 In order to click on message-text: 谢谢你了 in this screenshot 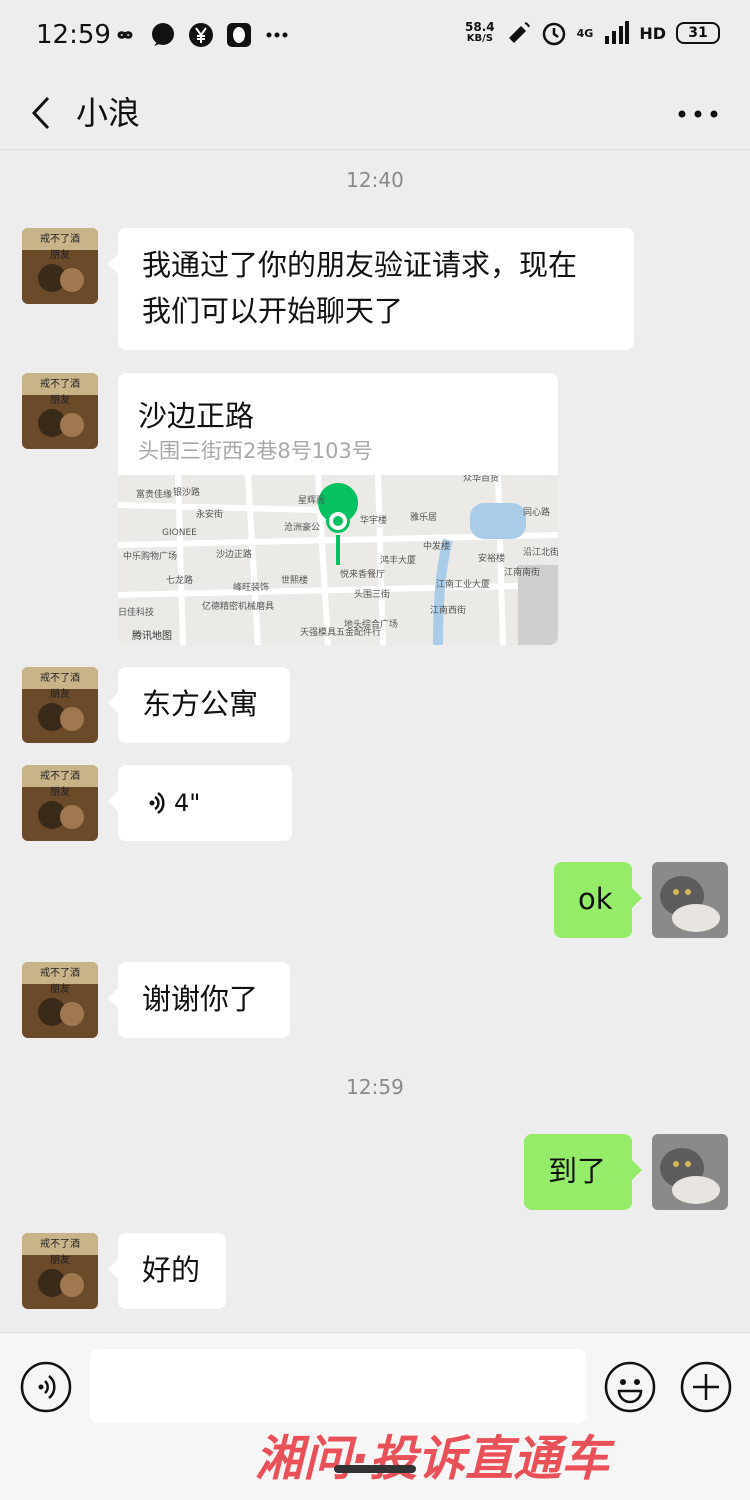, I will do `click(200, 999)`.